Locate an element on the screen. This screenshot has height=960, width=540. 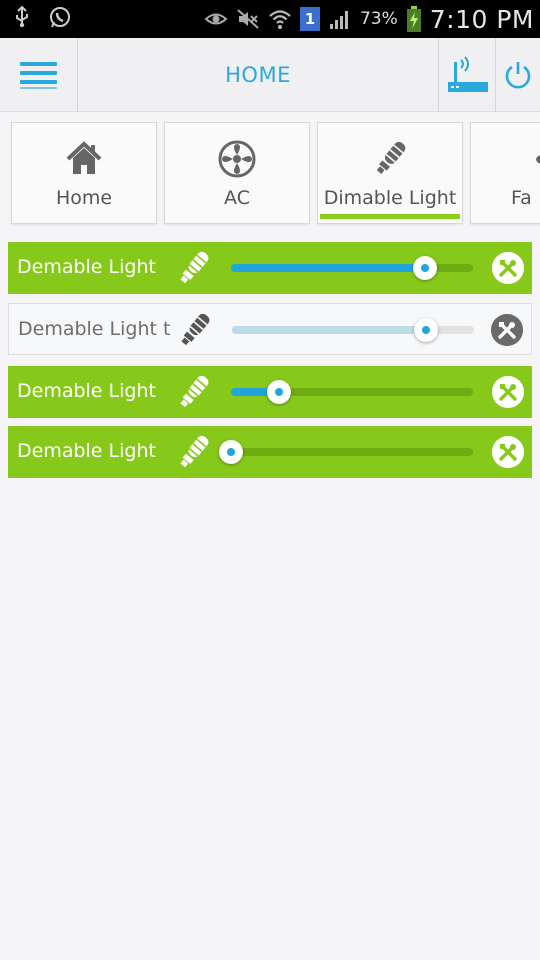
device-row: Demable Light t is located at coordinates (270, 329).